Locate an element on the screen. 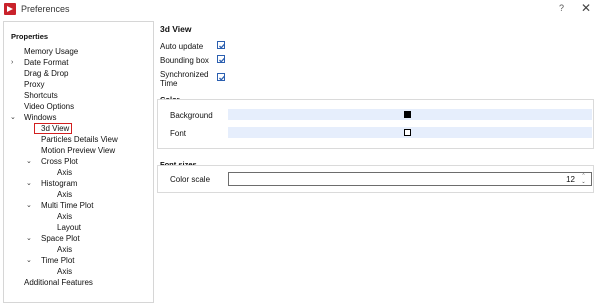 The image size is (600, 304). tree-item-multi-time-plot-layout: Layout is located at coordinates (69, 227).